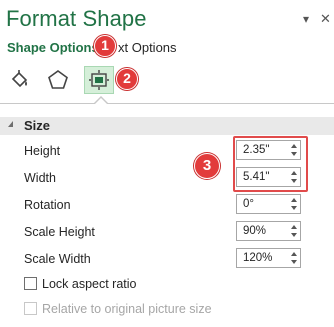 The image size is (334, 327). I want to click on collapse-triangle-icon, so click(10, 124).